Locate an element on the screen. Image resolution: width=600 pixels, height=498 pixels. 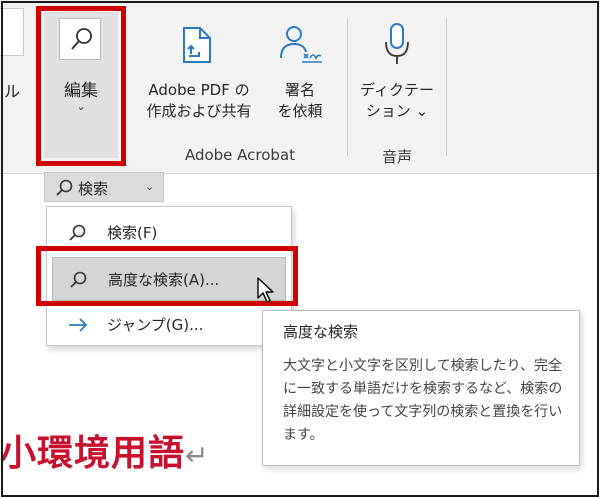
acrobat-group-label: Adobe Acrobat is located at coordinates (240, 155).